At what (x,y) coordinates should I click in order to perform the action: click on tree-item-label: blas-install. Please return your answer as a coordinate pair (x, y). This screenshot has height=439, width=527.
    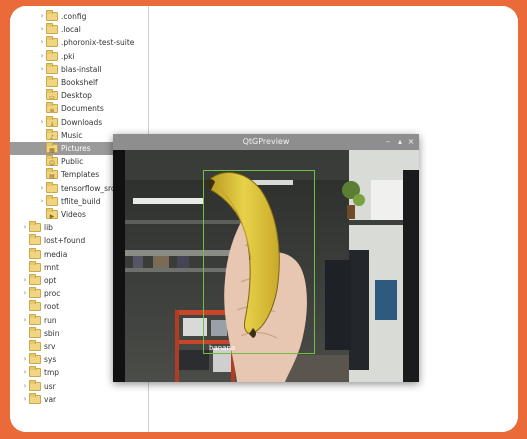
    Looking at the image, I should click on (81, 69).